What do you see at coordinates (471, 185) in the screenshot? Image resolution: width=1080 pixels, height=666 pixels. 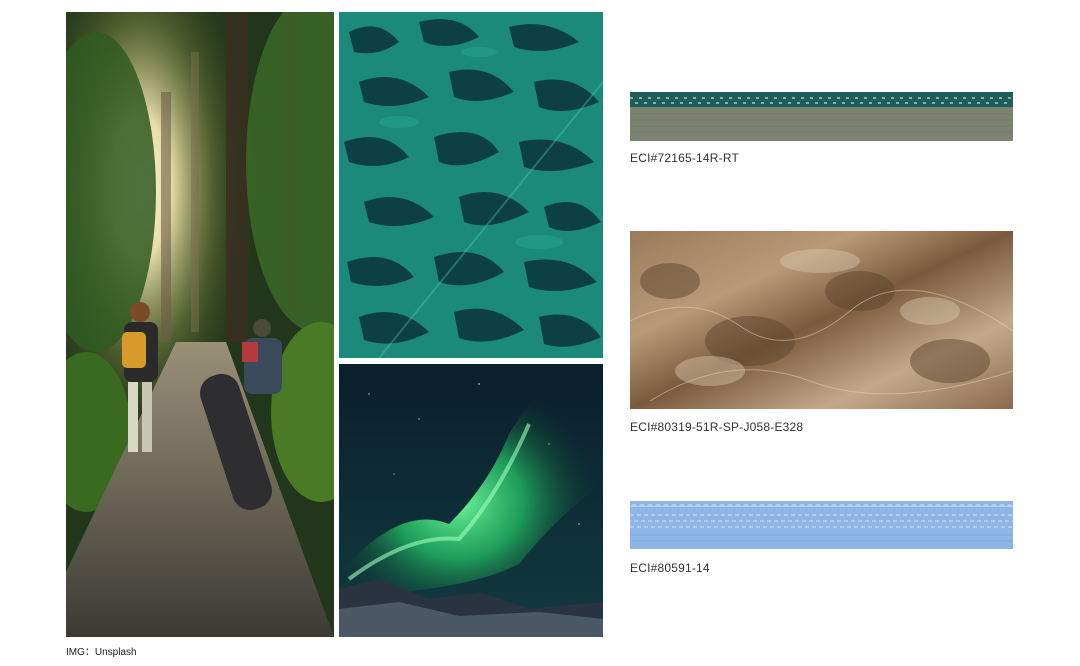 I see `green-lace-fabric-closeup` at bounding box center [471, 185].